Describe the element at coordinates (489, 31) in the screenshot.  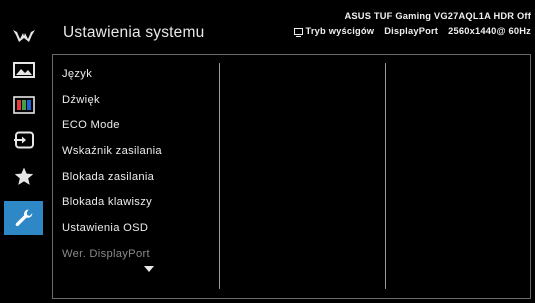
I see `resolution-label: 2560x1440@ 60Hz` at that location.